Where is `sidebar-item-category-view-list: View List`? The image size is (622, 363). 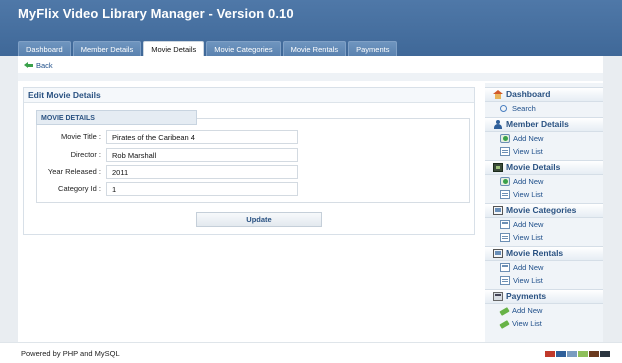 sidebar-item-category-view-list: View List is located at coordinates (544, 237).